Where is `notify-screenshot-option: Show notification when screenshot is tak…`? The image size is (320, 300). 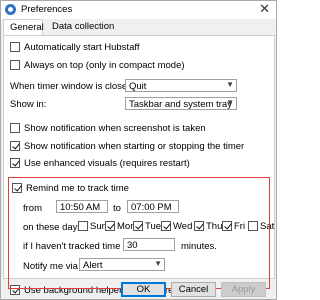
notify-screenshot-option: Show notification when screenshot is tak… is located at coordinates (108, 128).